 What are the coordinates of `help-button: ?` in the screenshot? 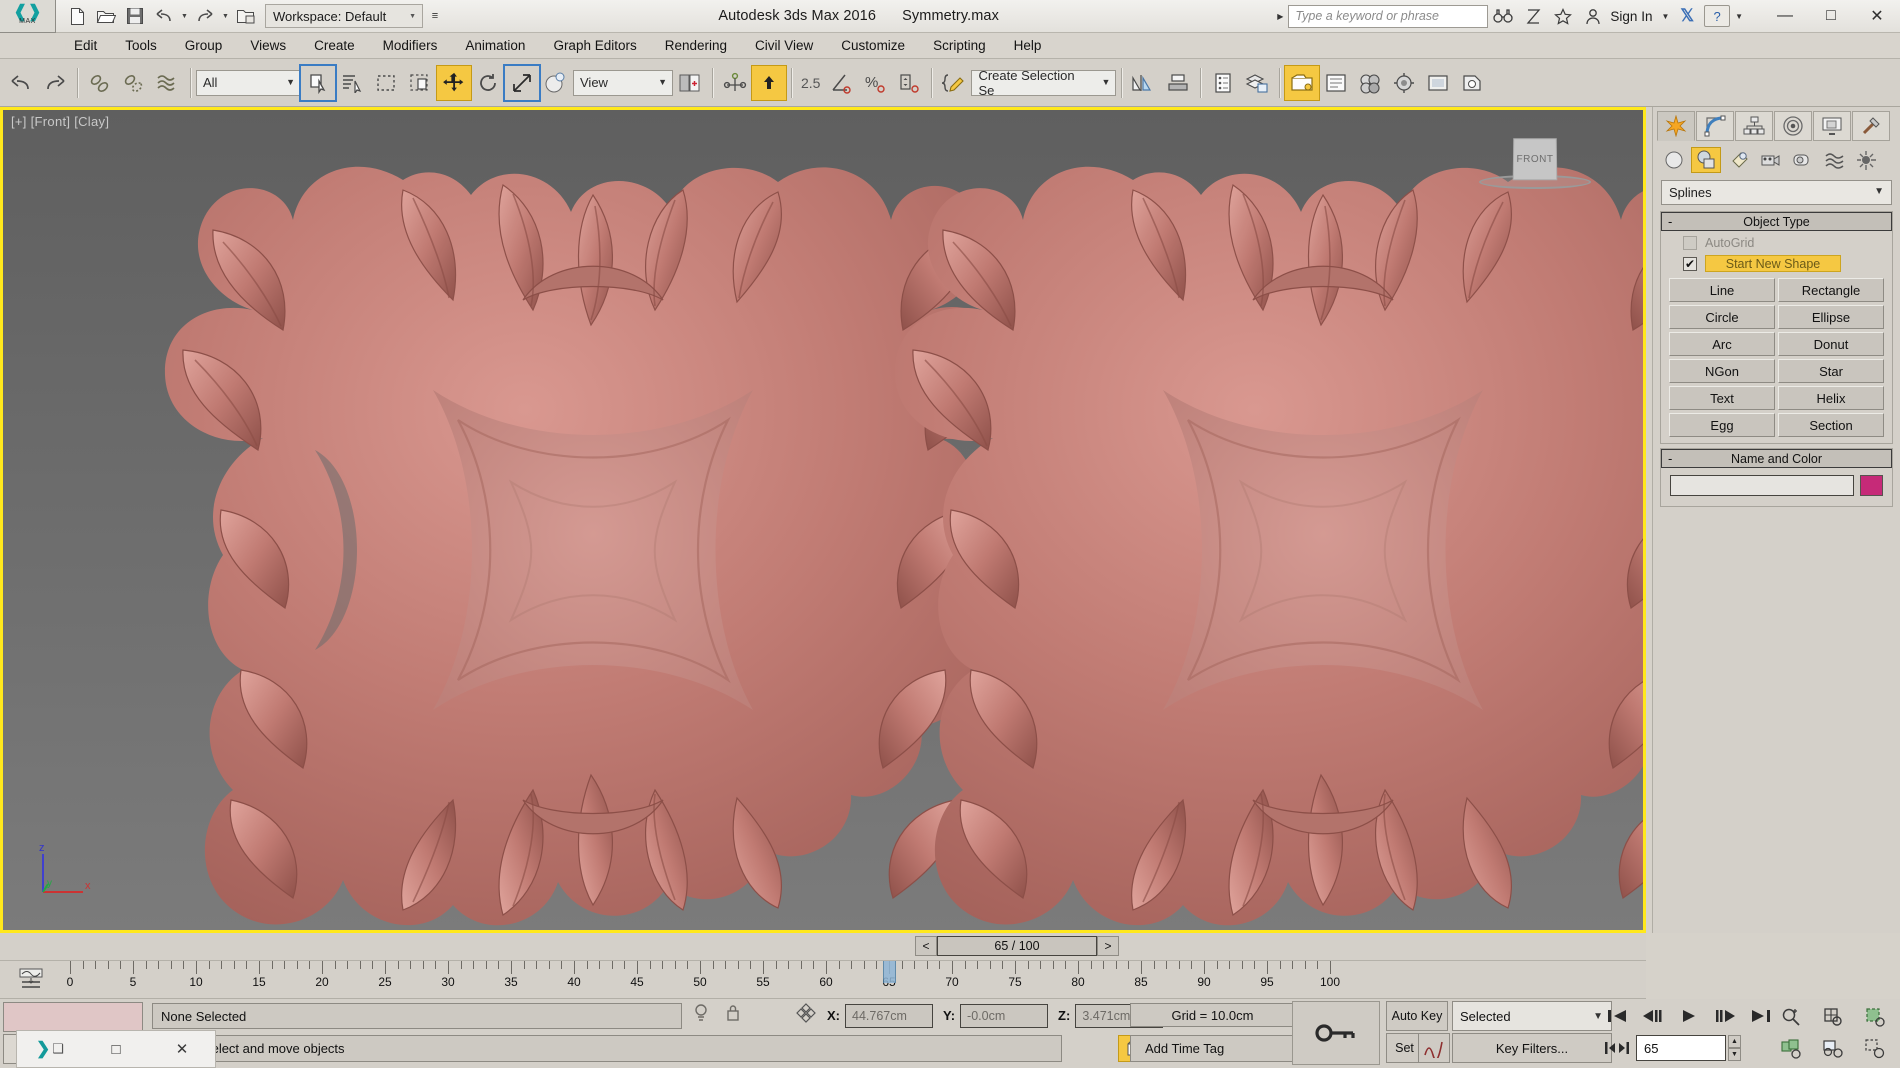 It's located at (1717, 16).